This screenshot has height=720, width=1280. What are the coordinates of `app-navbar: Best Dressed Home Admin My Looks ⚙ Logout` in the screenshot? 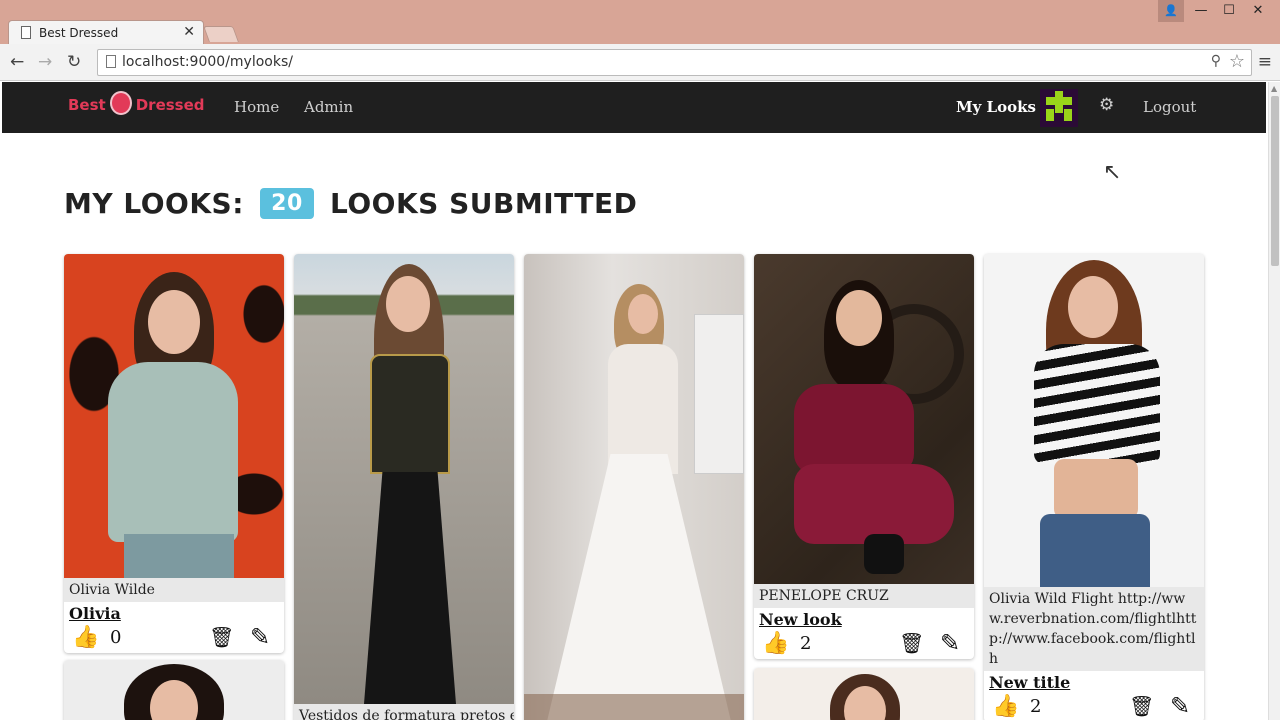 It's located at (634, 107).